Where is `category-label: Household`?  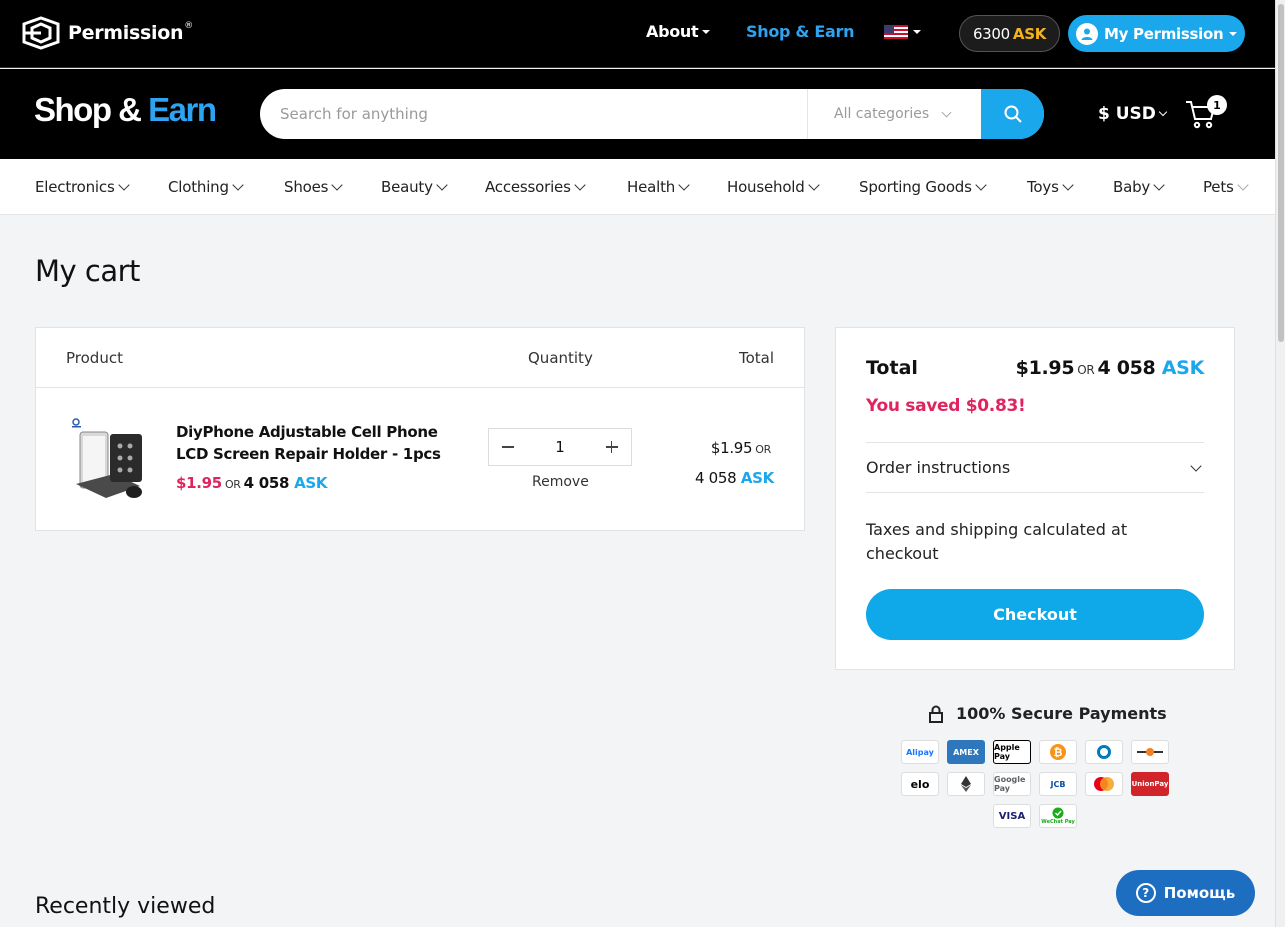 category-label: Household is located at coordinates (766, 187).